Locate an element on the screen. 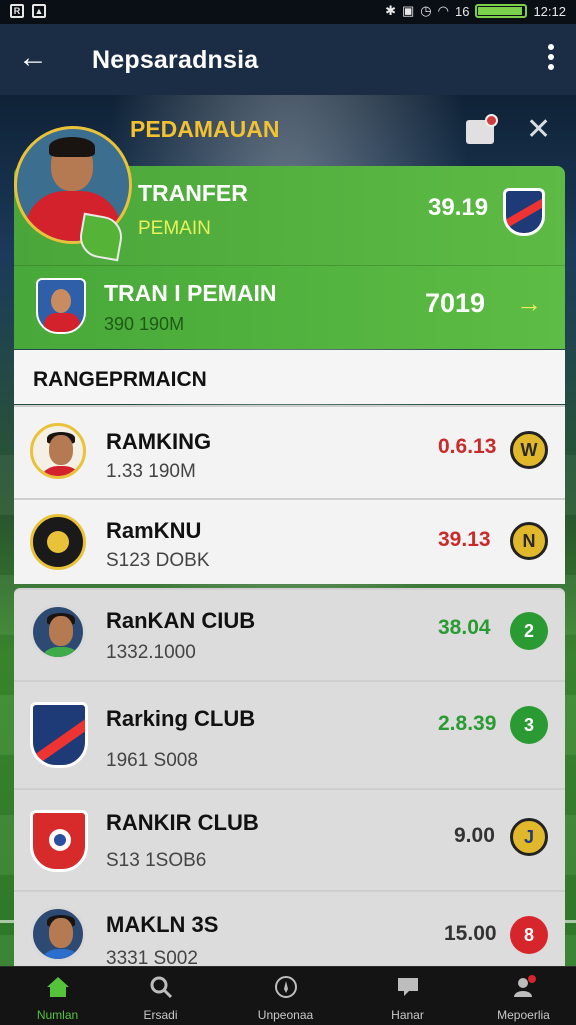  transfer-title: TRANFER is located at coordinates (193, 193).